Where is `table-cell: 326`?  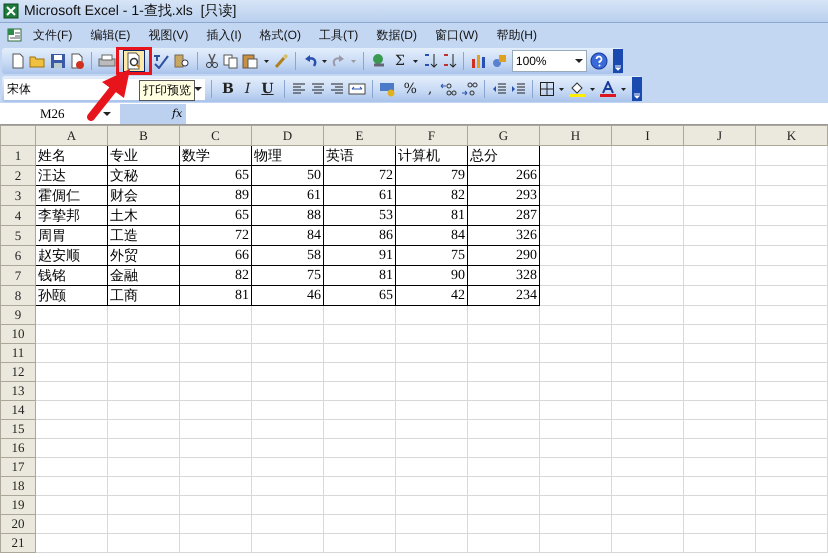
table-cell: 326 is located at coordinates (504, 236).